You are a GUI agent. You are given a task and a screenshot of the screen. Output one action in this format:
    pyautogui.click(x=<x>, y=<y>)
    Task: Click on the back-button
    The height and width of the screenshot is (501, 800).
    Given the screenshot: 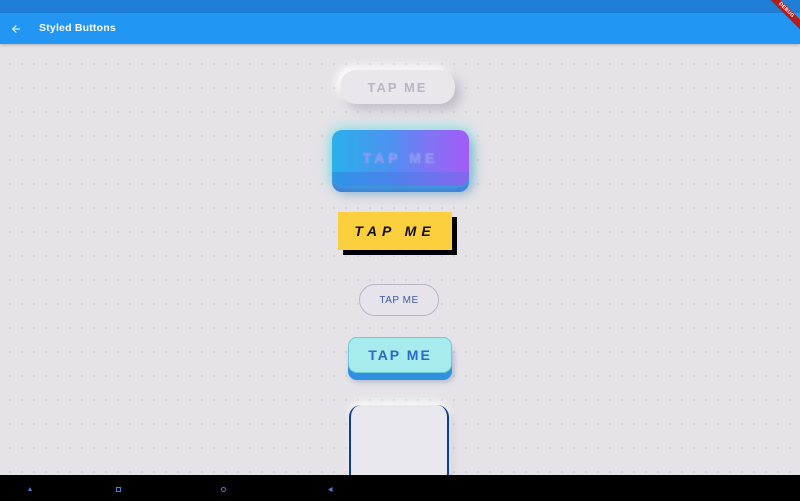 What is the action you would take?
    pyautogui.click(x=16, y=29)
    